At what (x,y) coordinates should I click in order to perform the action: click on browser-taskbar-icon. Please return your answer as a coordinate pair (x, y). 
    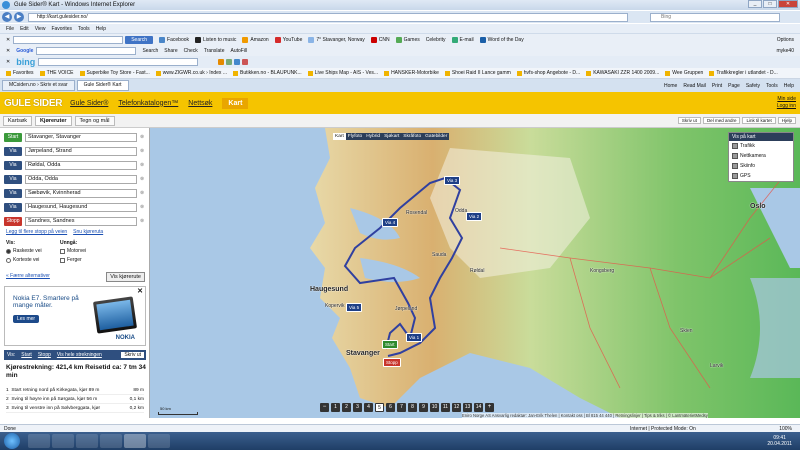
    Looking at the image, I should click on (135, 441).